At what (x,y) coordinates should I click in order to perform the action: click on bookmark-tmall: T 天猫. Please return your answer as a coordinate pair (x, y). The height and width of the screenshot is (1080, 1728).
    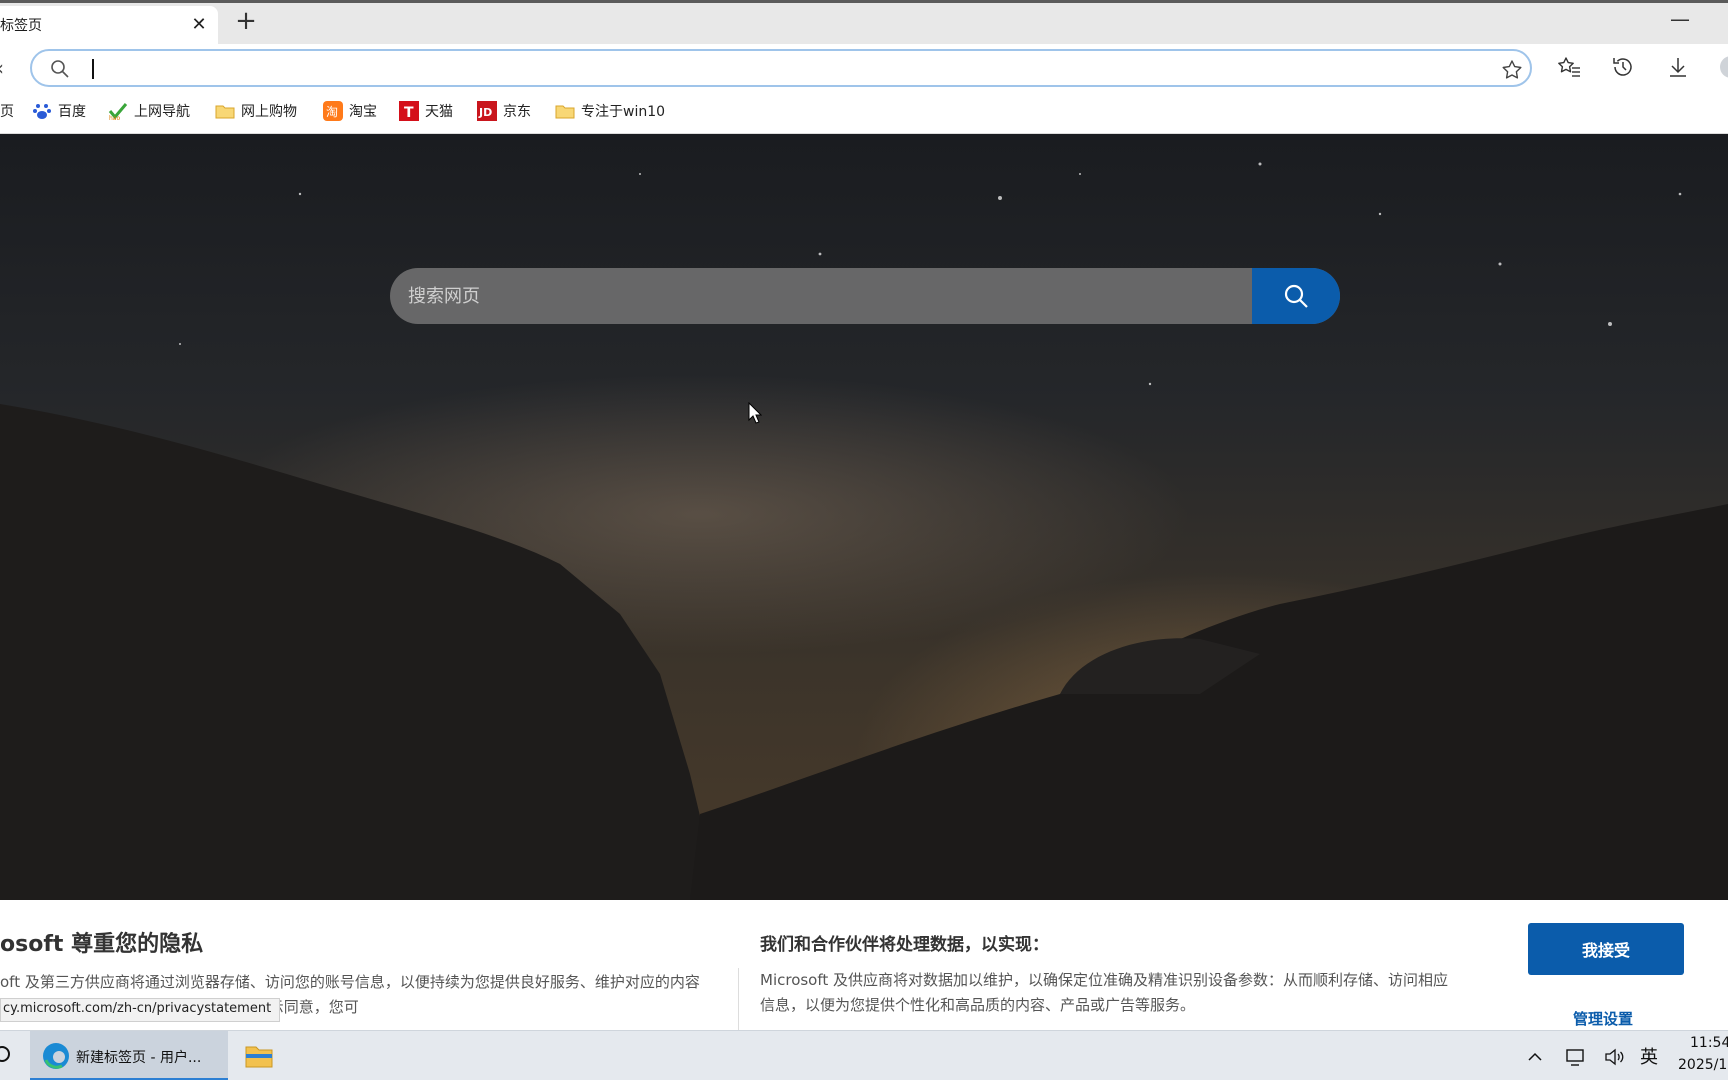
    Looking at the image, I should click on (426, 111).